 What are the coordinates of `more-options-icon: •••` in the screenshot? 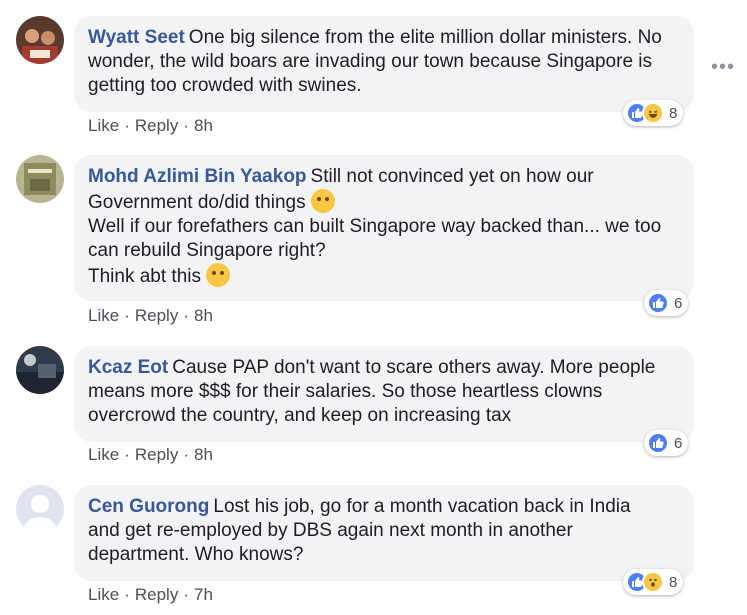 It's located at (723, 67).